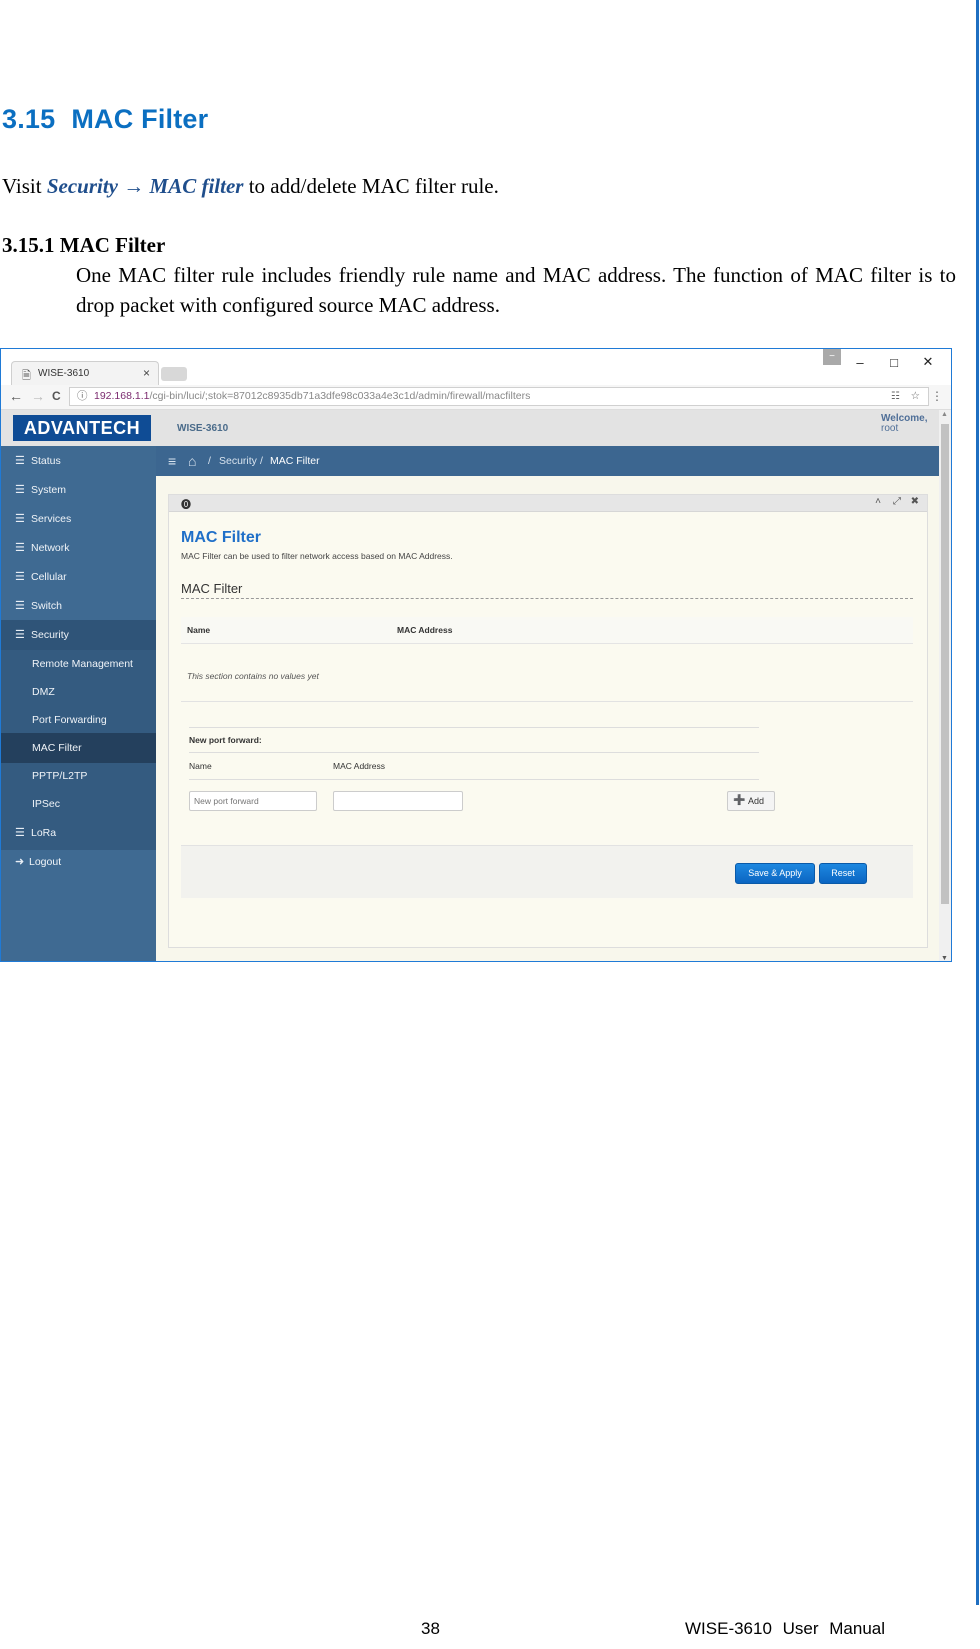 Image resolution: width=980 pixels, height=1649 pixels. I want to click on save-apply-button: Save & Apply, so click(775, 873).